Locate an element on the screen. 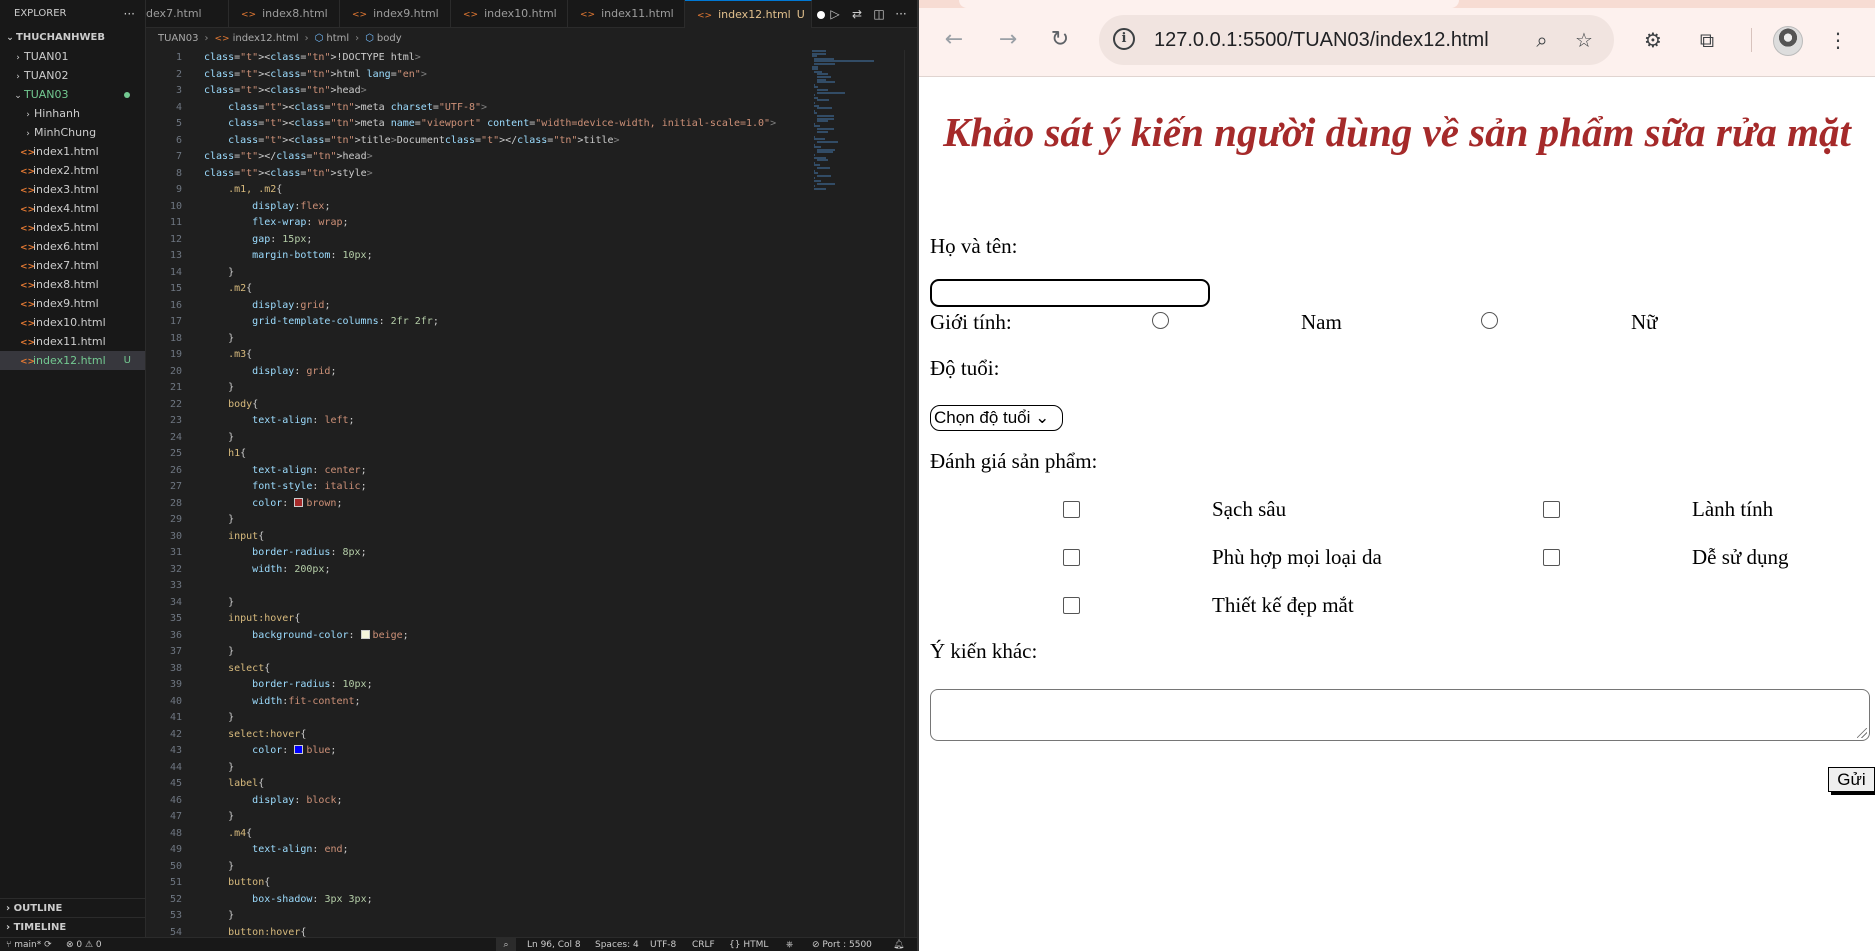 The image size is (1875, 951). tab-index11: <> index11.html is located at coordinates (626, 14).